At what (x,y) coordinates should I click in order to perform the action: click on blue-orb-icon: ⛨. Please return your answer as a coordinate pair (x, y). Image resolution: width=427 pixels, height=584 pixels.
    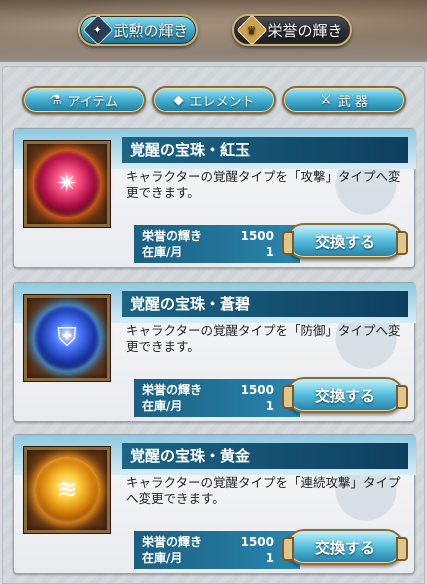
    Looking at the image, I should click on (67, 338).